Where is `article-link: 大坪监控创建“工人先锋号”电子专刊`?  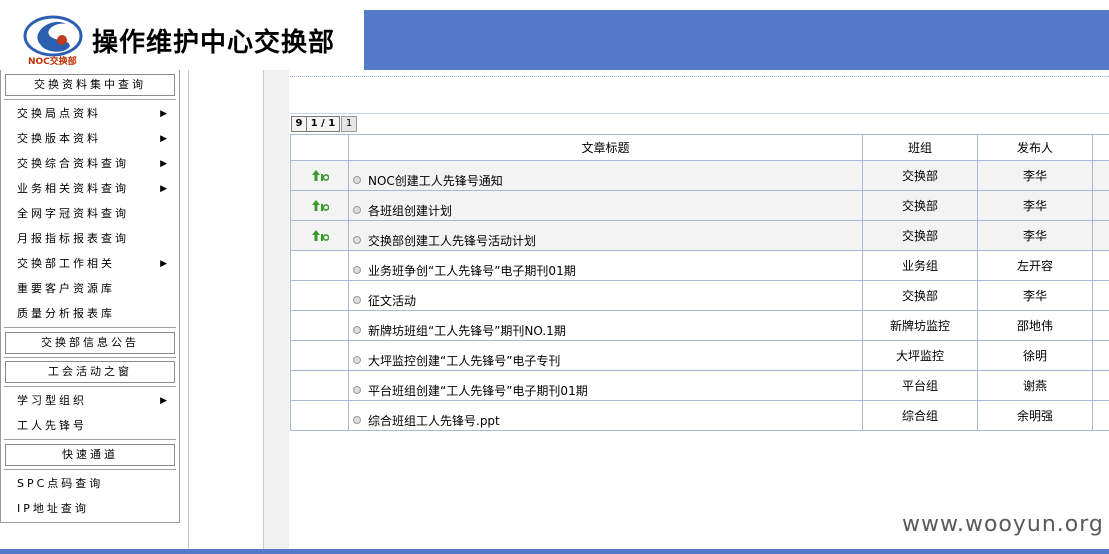
article-link: 大坪监控创建“工人先锋号”电子专刊 is located at coordinates (464, 361).